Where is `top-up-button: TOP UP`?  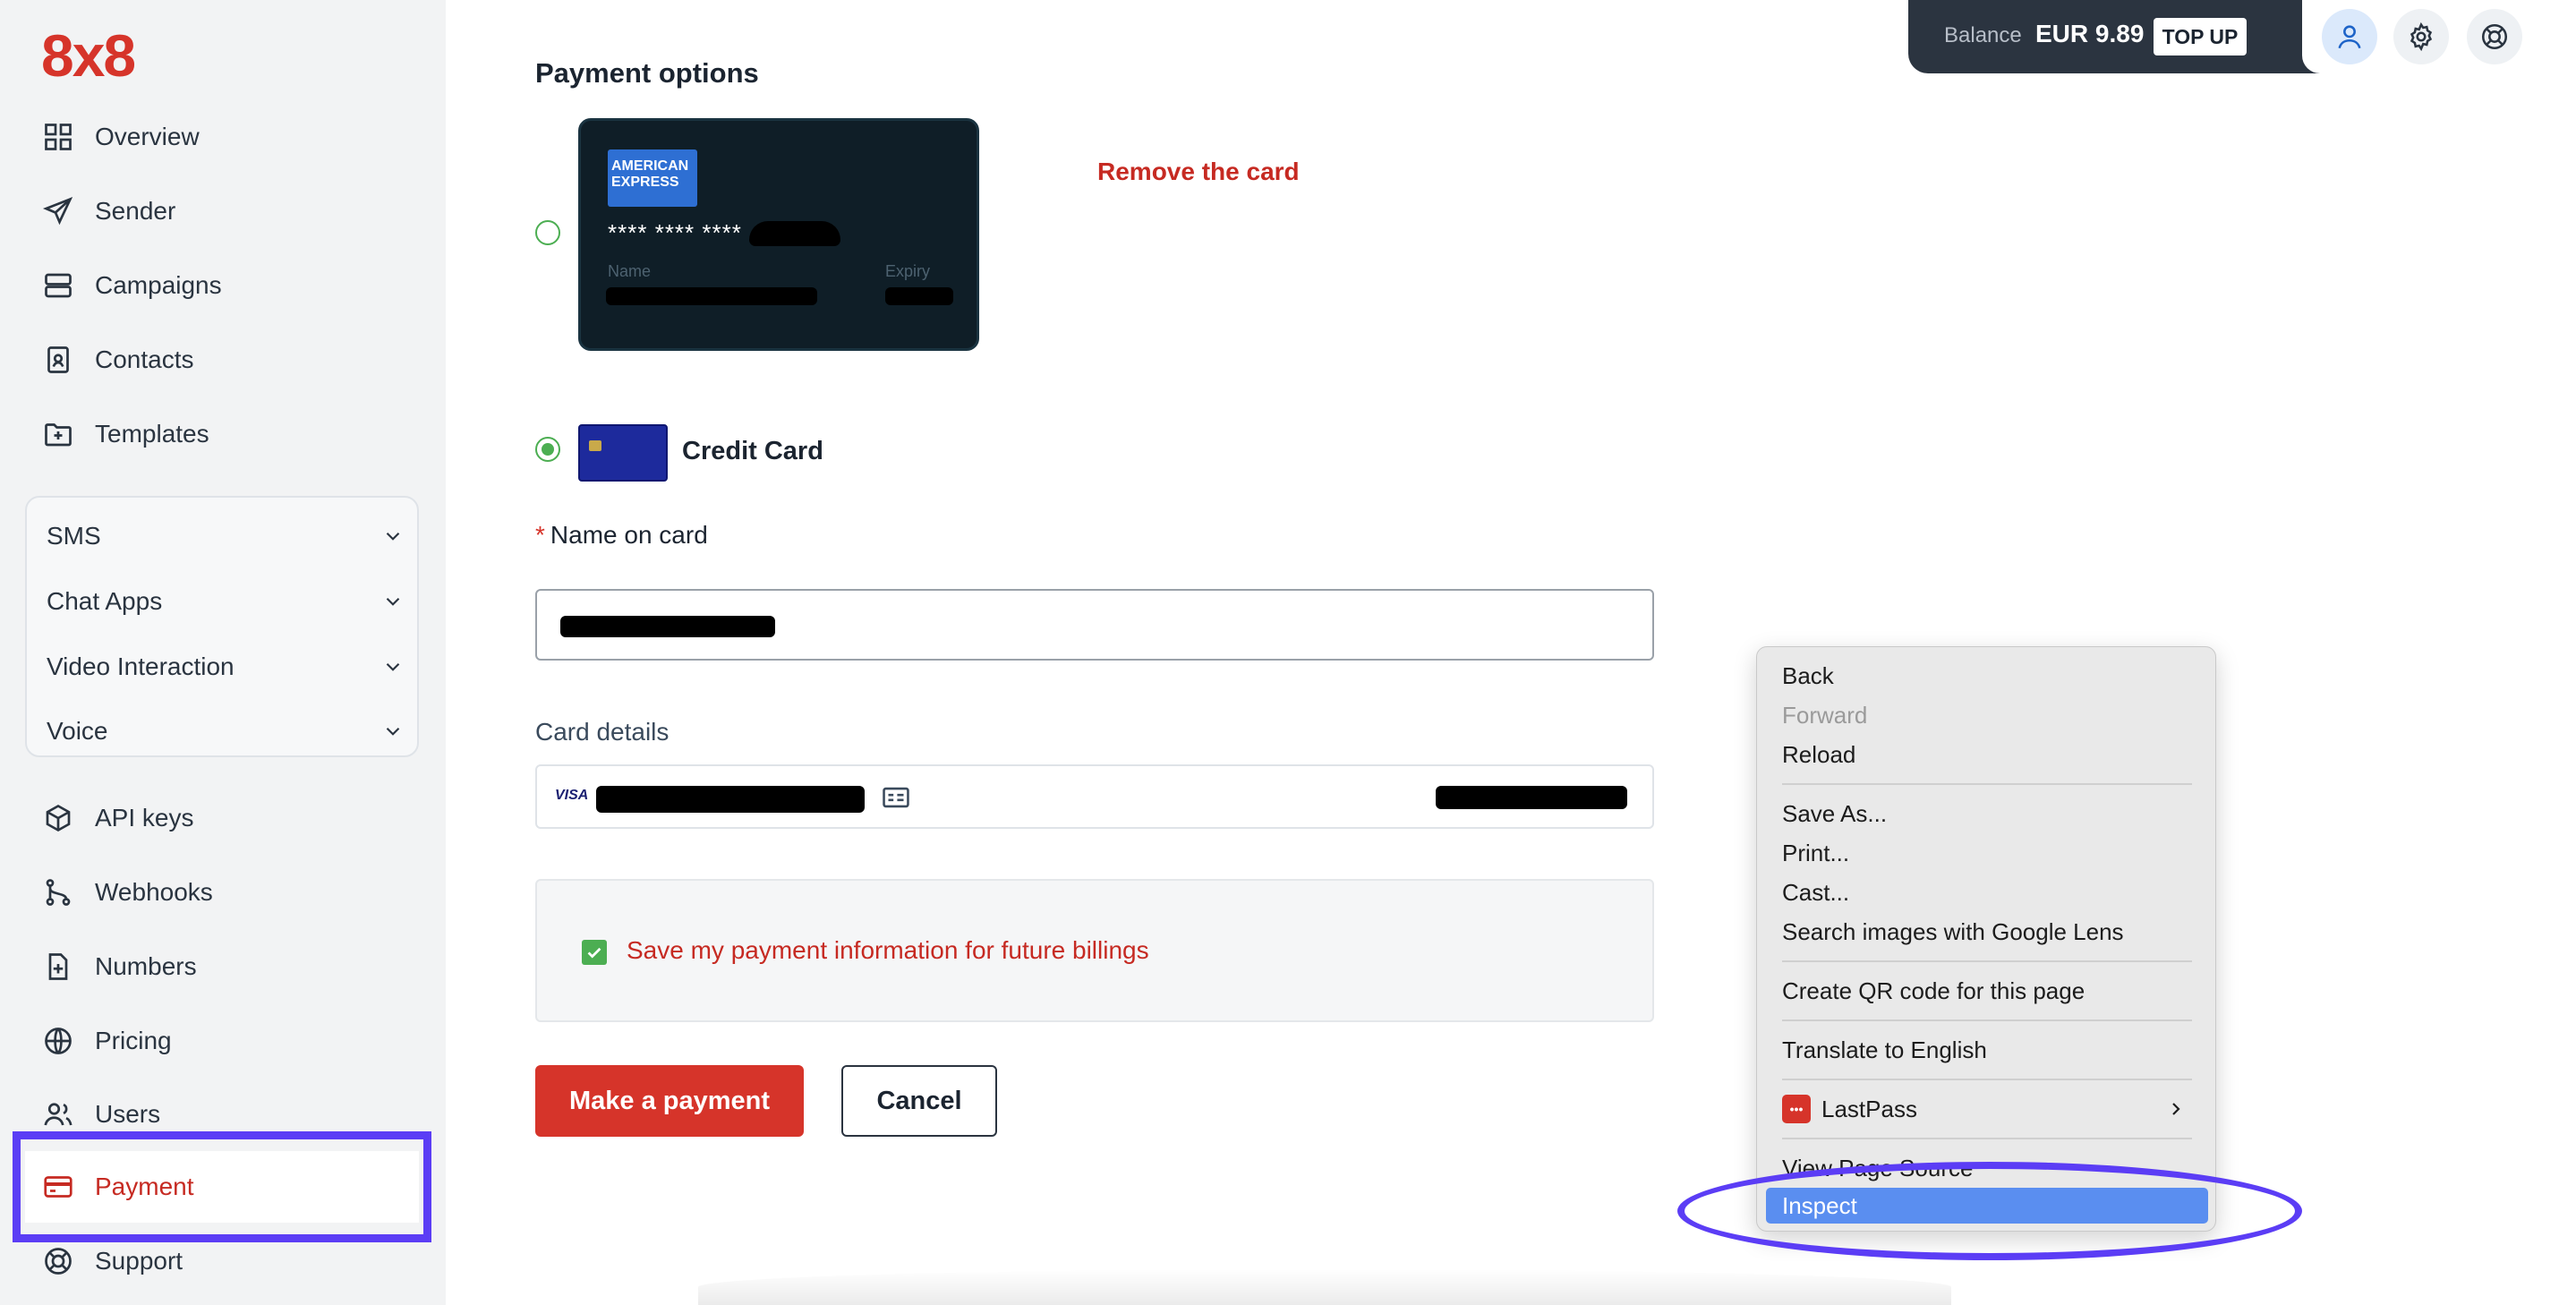 top-up-button: TOP UP is located at coordinates (2200, 36).